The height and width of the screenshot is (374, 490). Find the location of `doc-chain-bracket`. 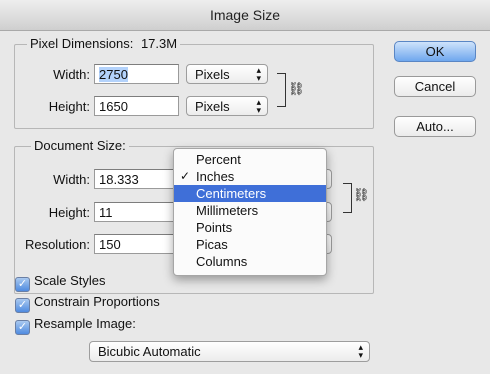

doc-chain-bracket is located at coordinates (347, 198).